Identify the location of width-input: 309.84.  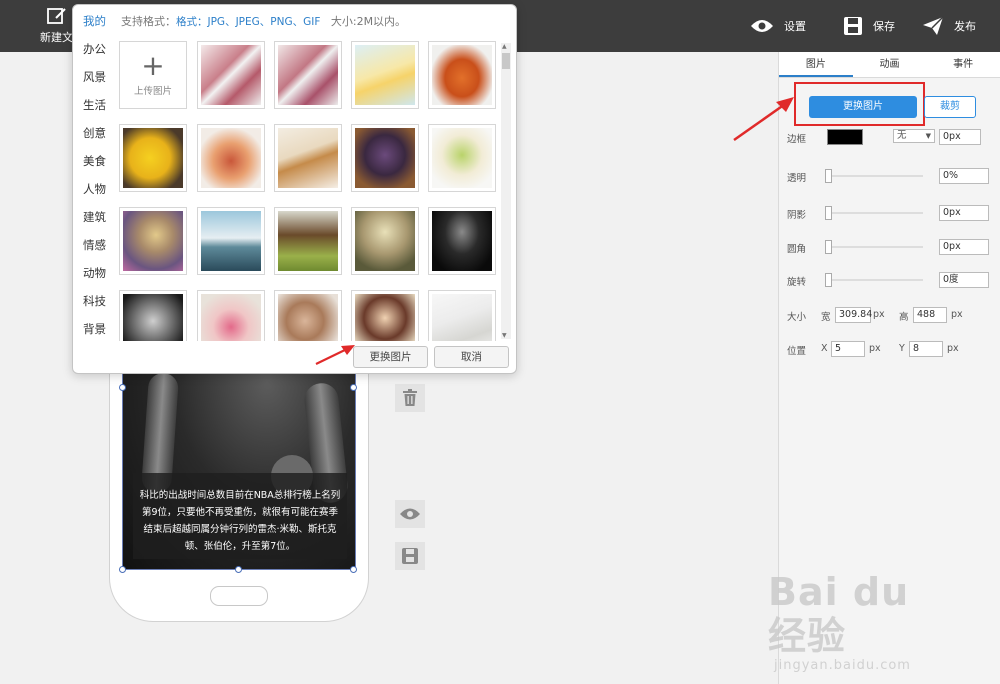
(853, 315).